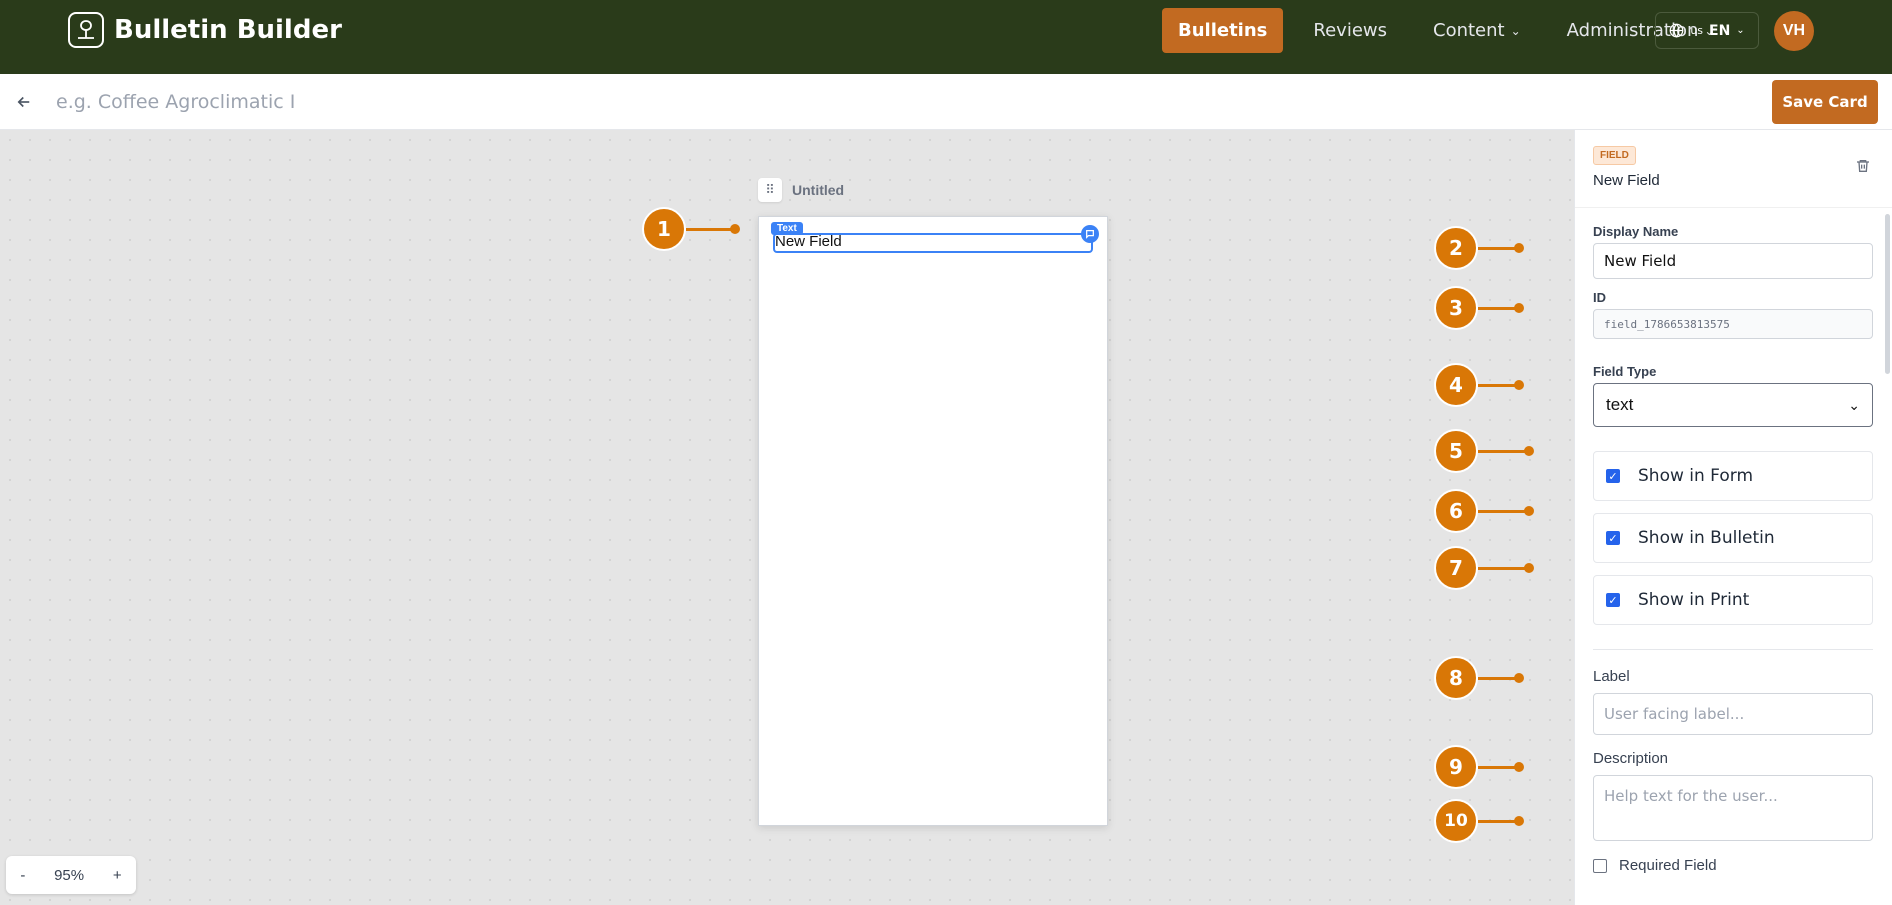 The width and height of the screenshot is (1892, 905). I want to click on show-in-bulletin-option: ✓ Show in Bulletin, so click(1733, 538).